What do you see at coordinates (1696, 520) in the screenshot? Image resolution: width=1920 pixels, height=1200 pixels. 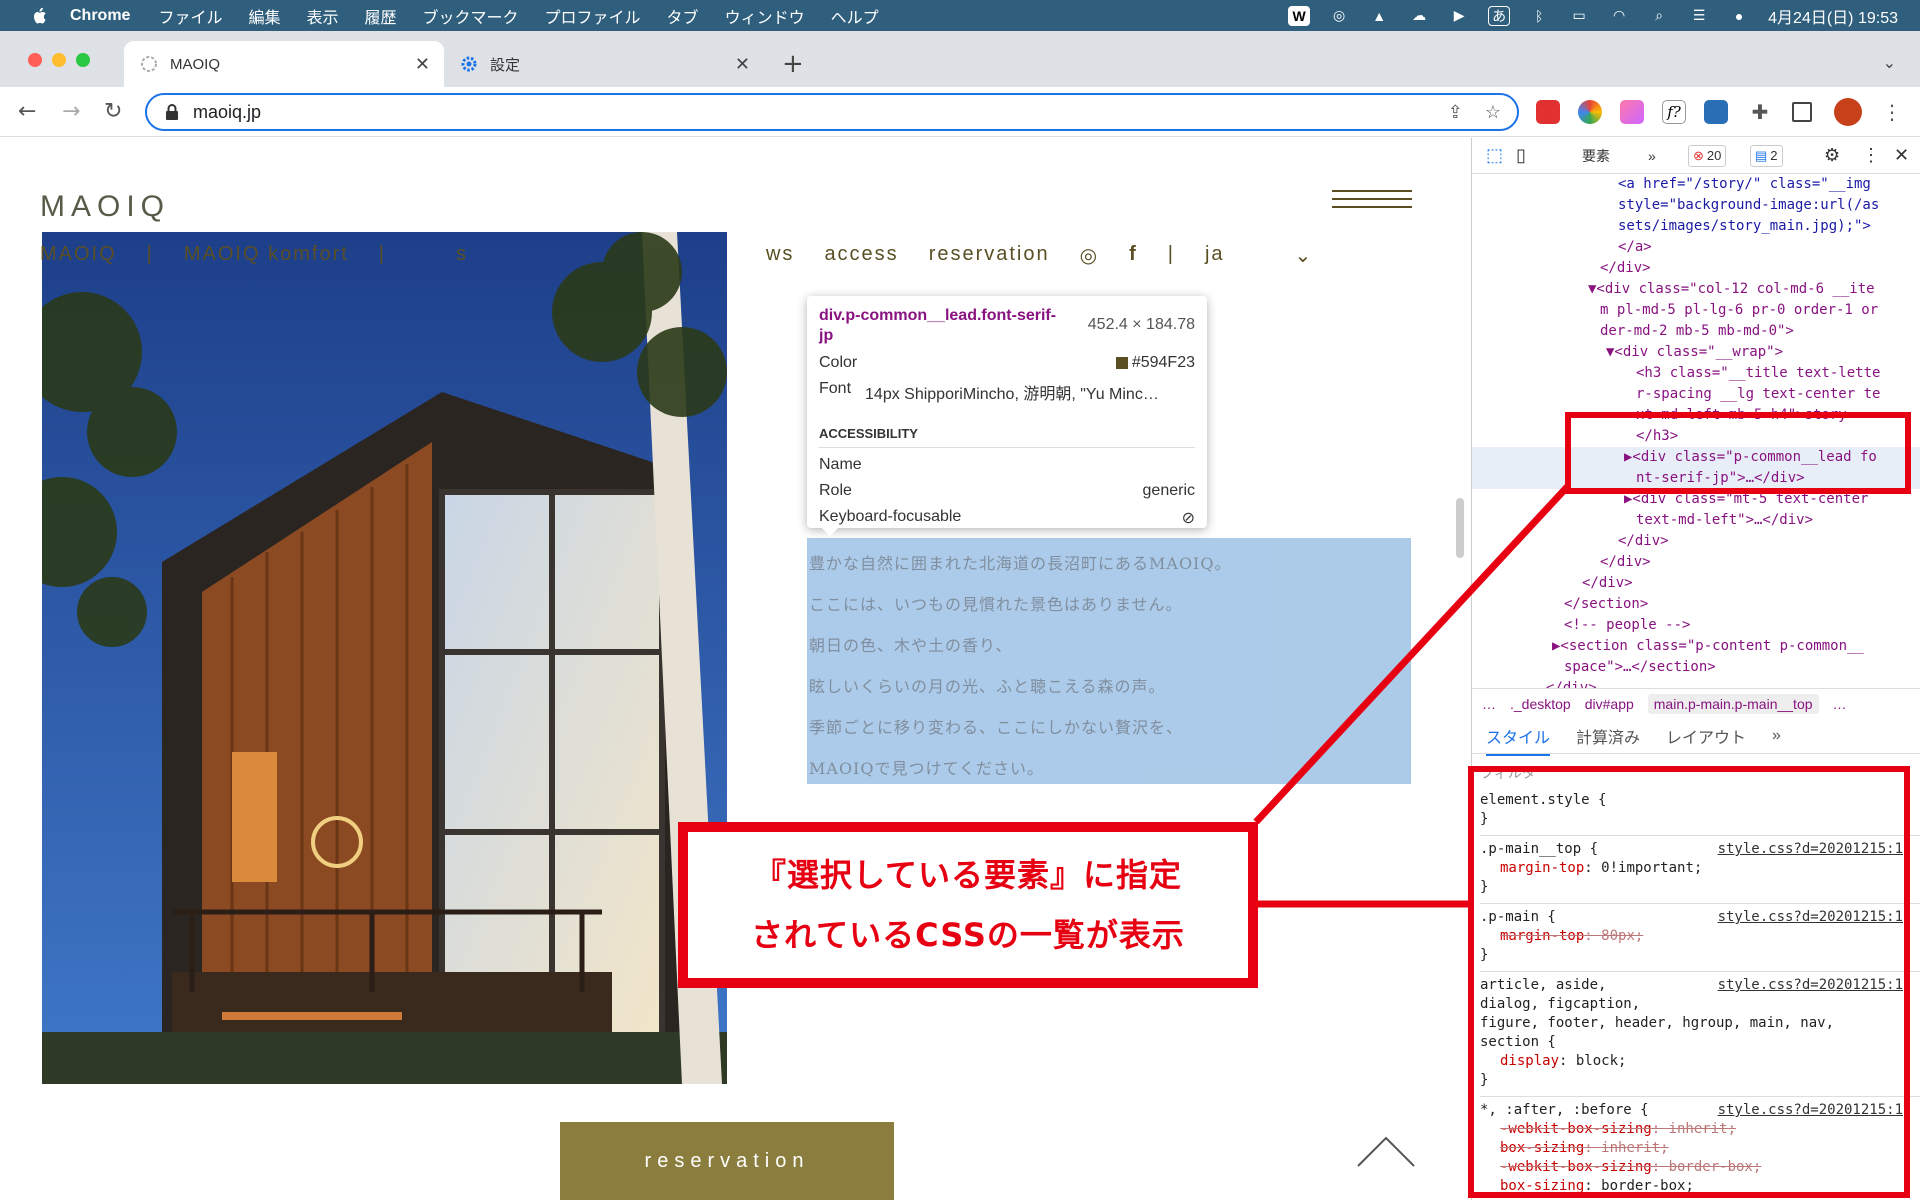 I see `dom-line: text-md-left">…</div>` at bounding box center [1696, 520].